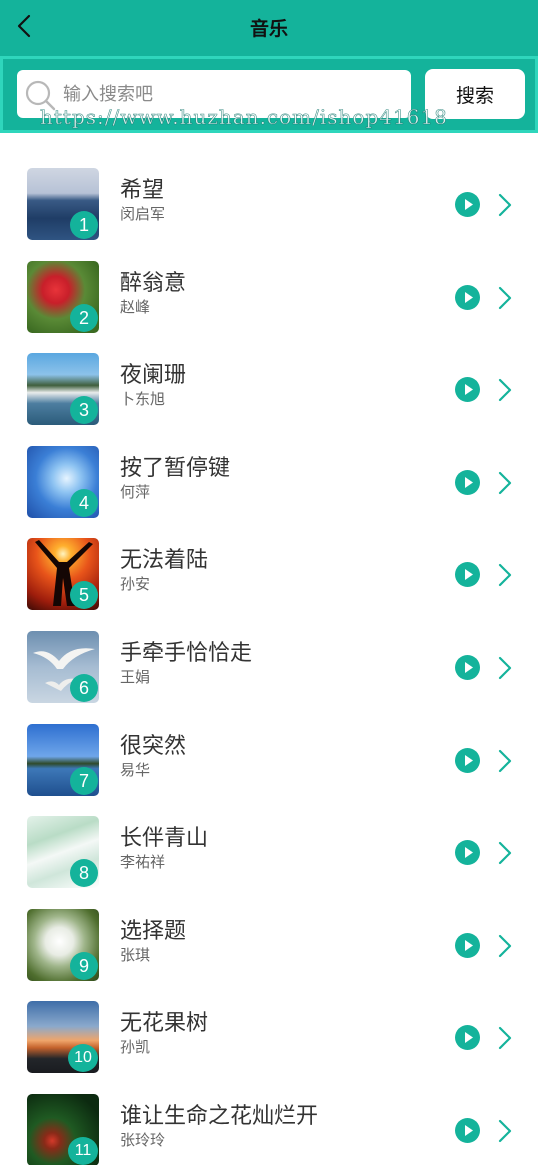  I want to click on search-box, so click(214, 94).